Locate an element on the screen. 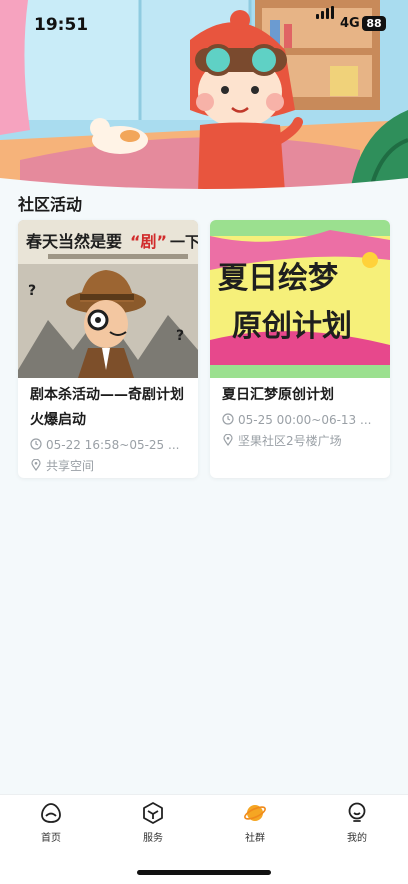 The height and width of the screenshot is (884, 408). section-title: 社区活动 is located at coordinates (50, 204).